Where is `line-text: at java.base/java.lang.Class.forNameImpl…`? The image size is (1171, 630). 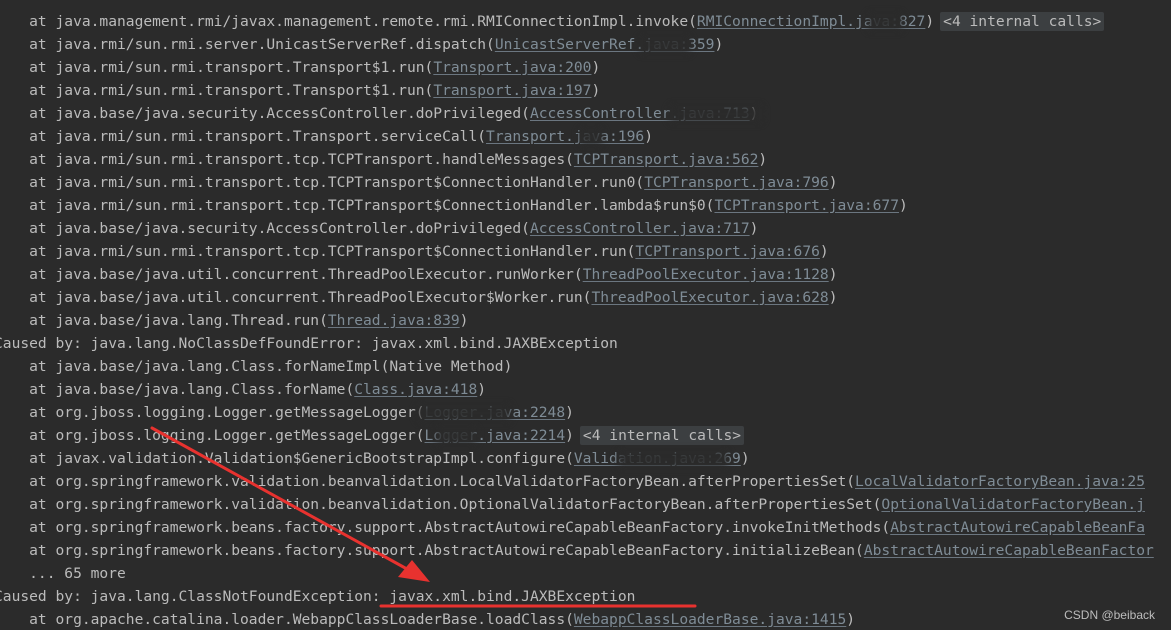 line-text: at java.base/java.lang.Class.forNameImpl… is located at coordinates (256, 366).